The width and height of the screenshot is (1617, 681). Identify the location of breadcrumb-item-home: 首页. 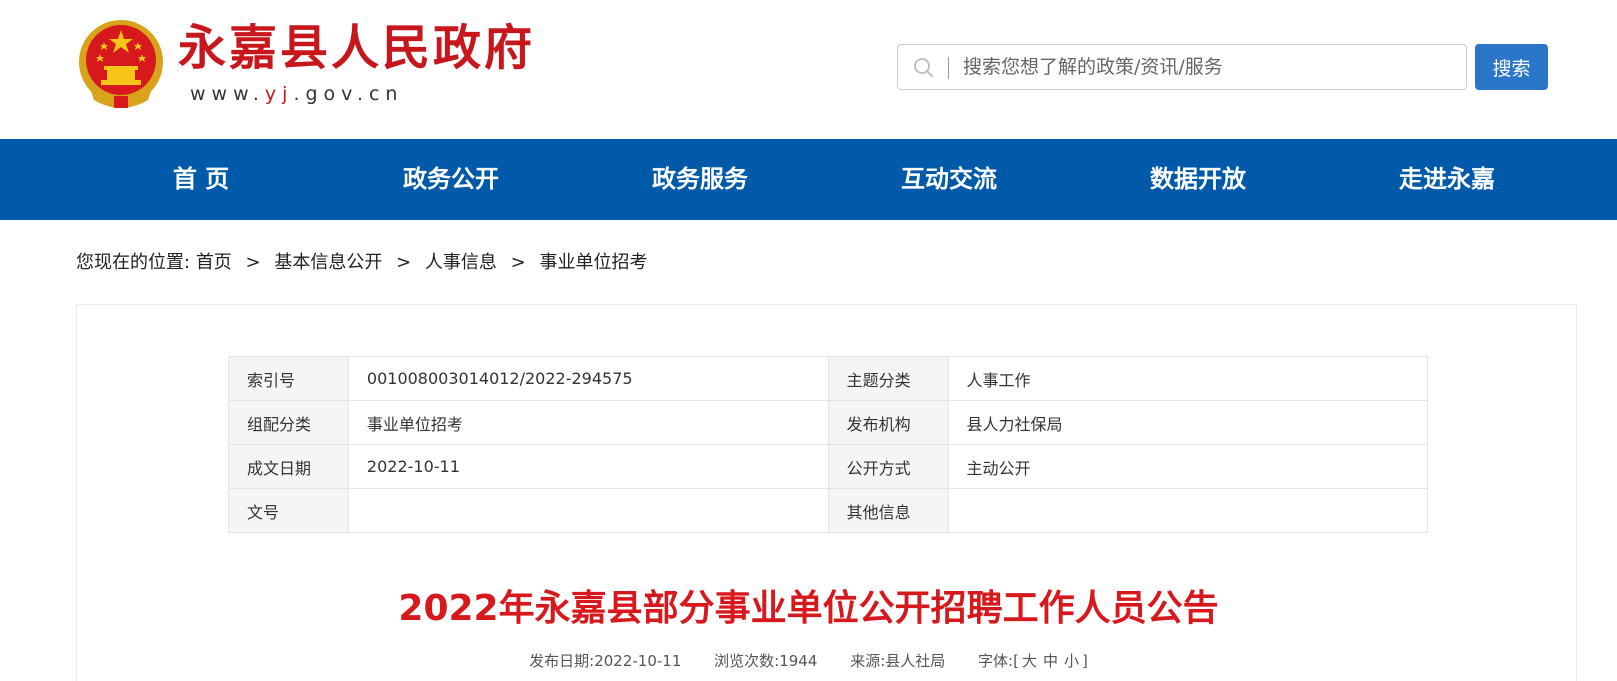
(214, 262).